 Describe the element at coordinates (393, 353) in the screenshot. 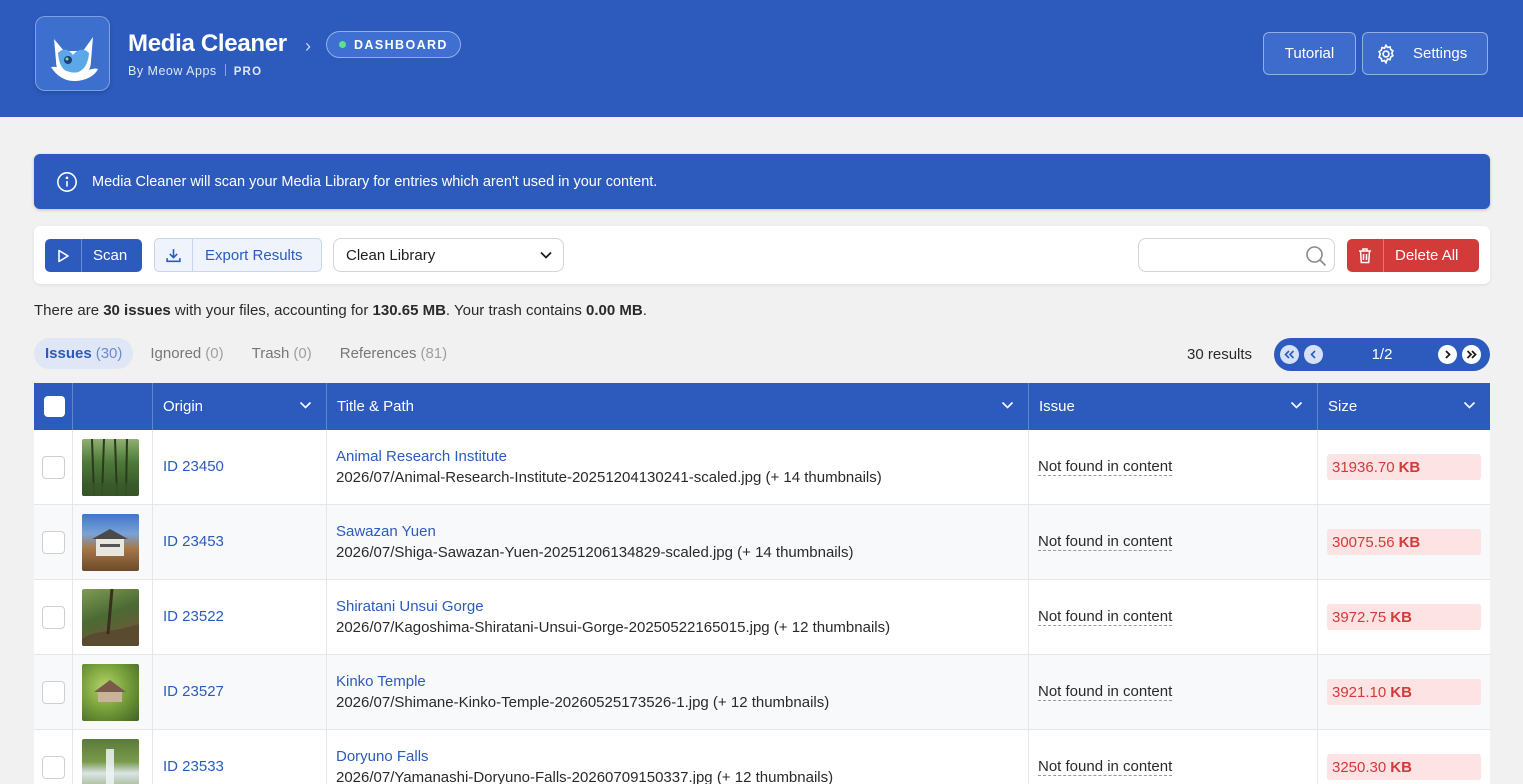

I see `tab-references: References (81)` at that location.